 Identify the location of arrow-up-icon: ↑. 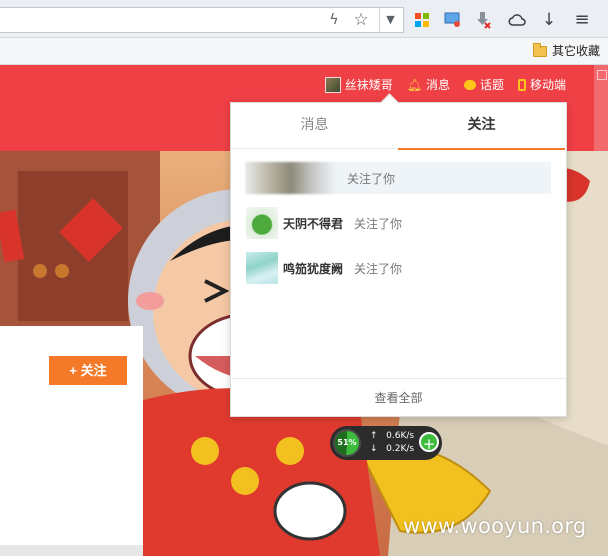
(374, 436).